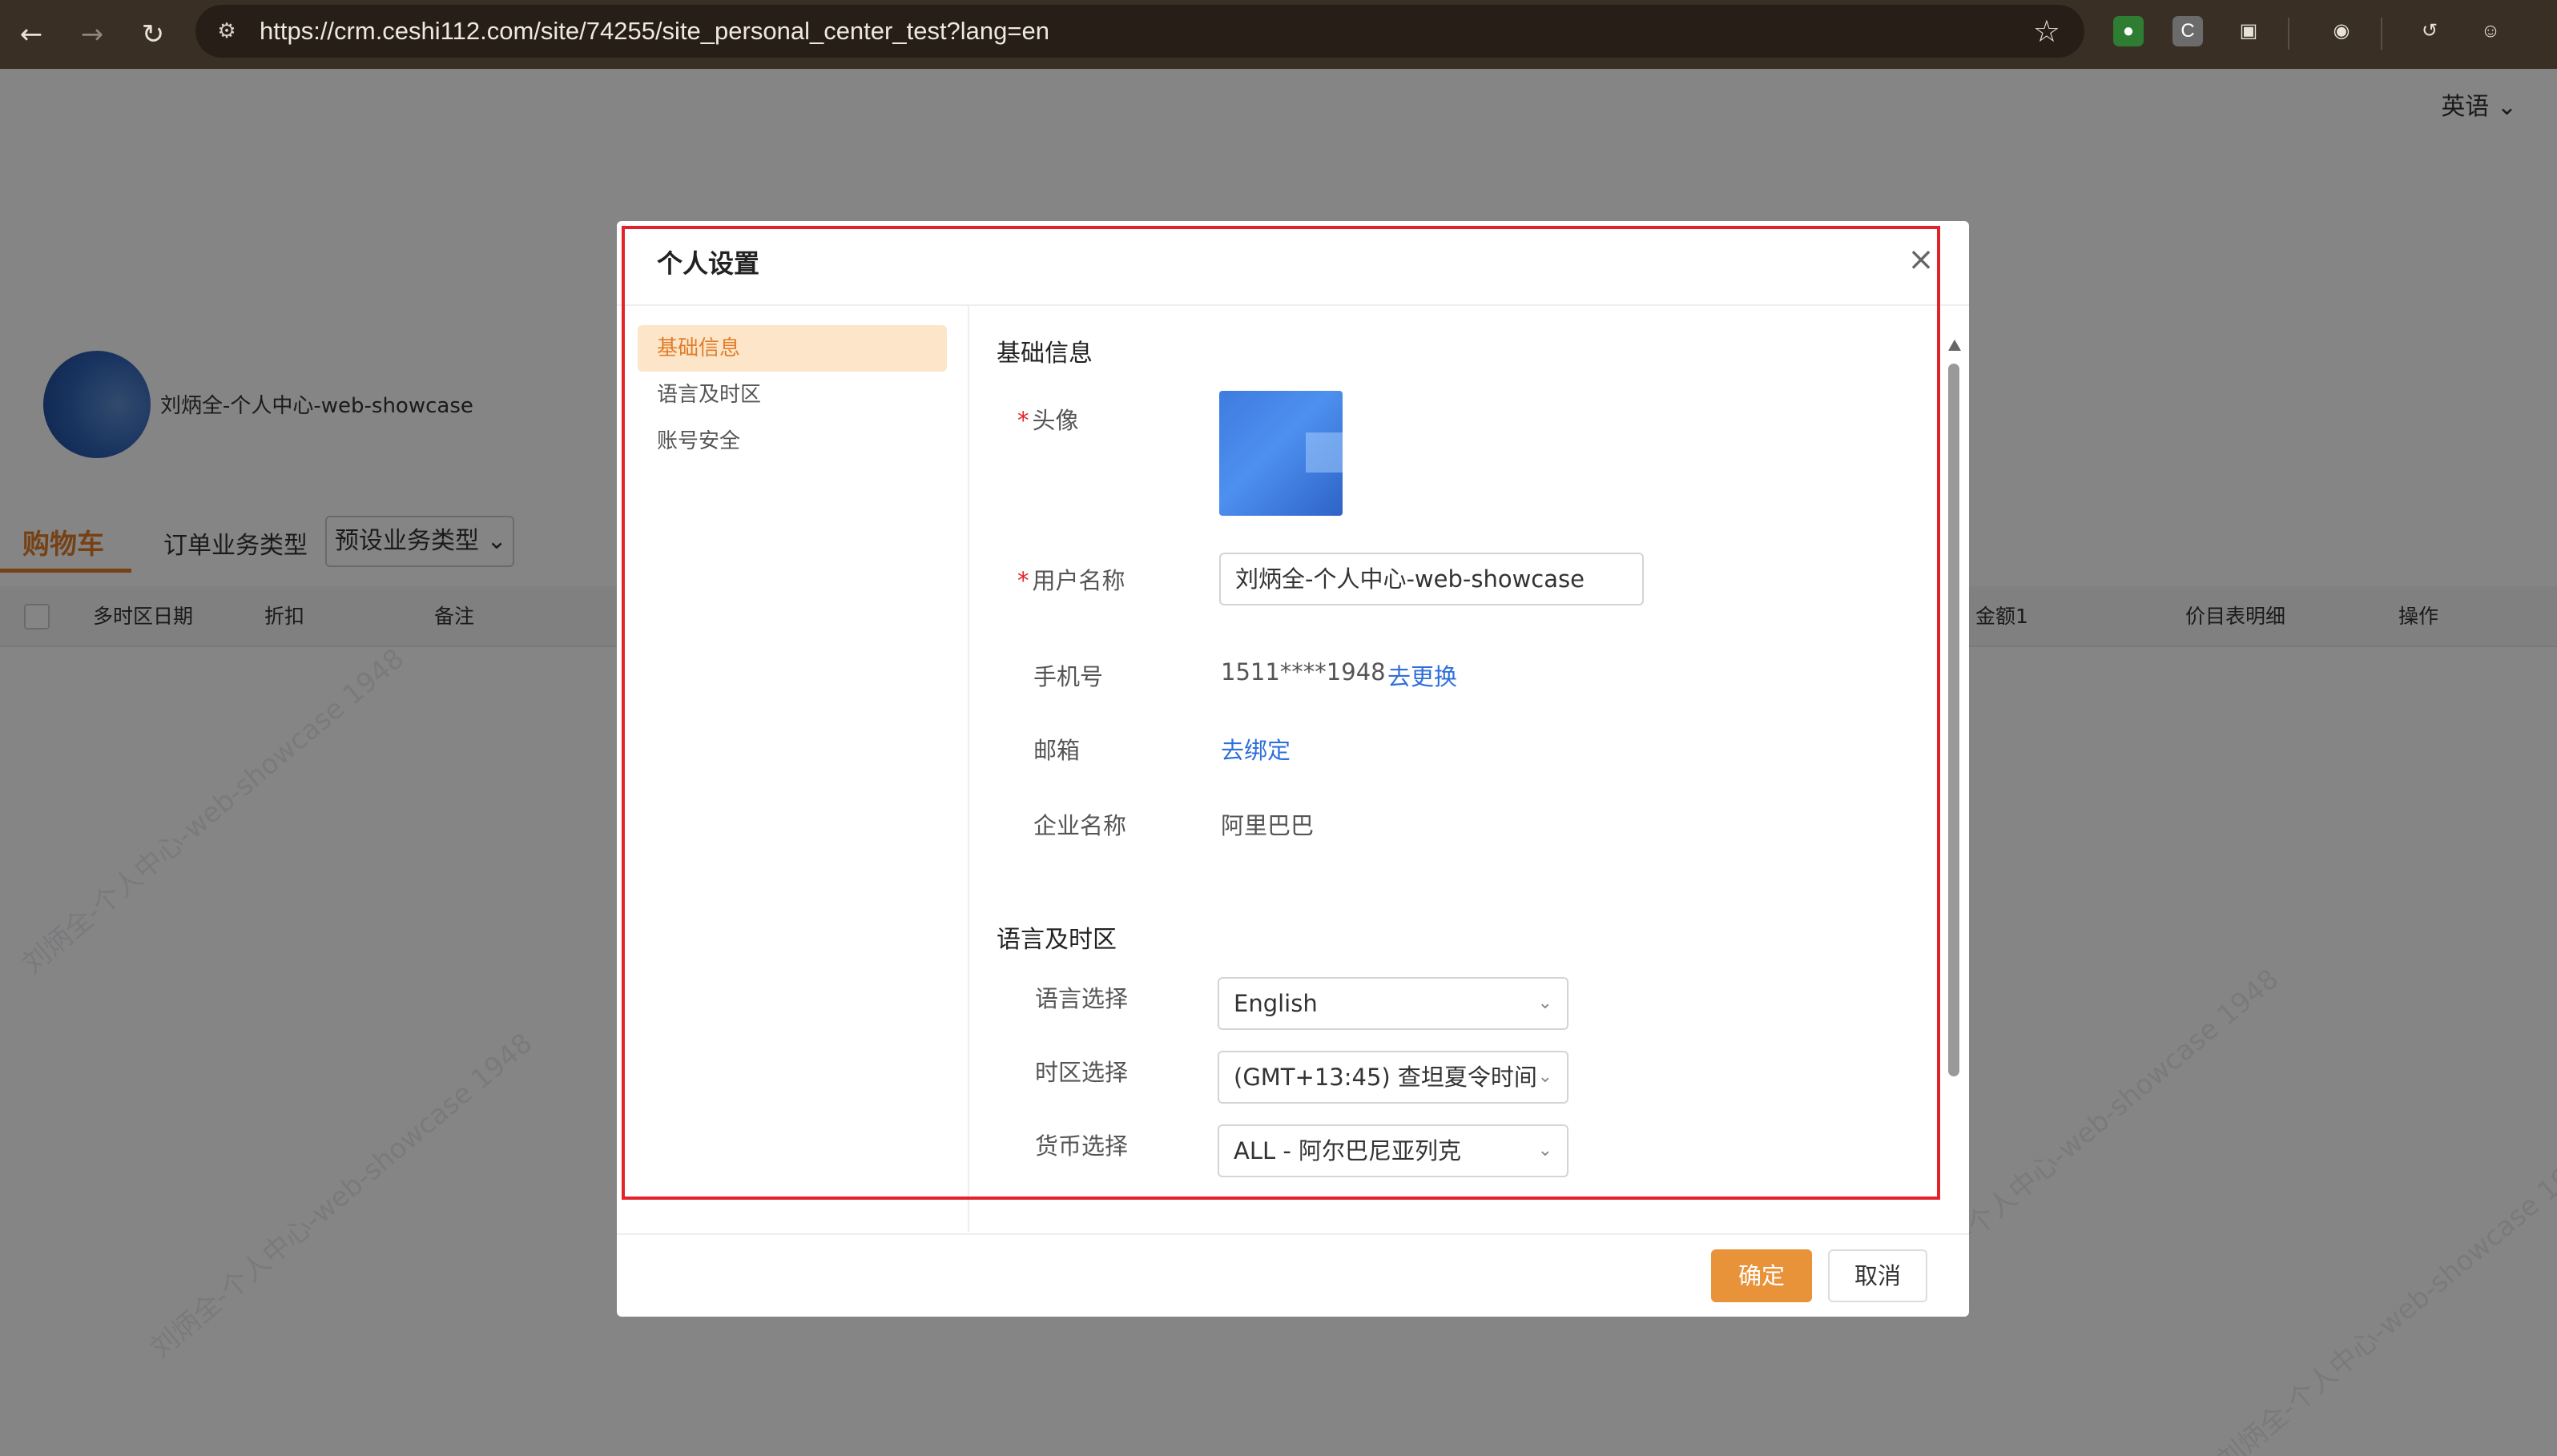  What do you see at coordinates (1055, 420) in the screenshot?
I see `avatar-label-text: 头像` at bounding box center [1055, 420].